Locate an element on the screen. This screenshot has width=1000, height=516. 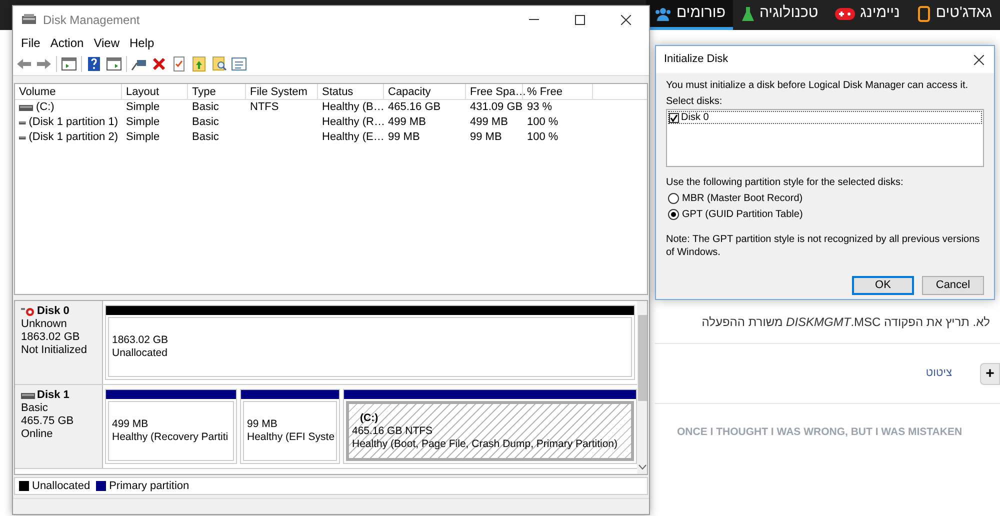
disk-name: Disk 1 is located at coordinates (53, 395).